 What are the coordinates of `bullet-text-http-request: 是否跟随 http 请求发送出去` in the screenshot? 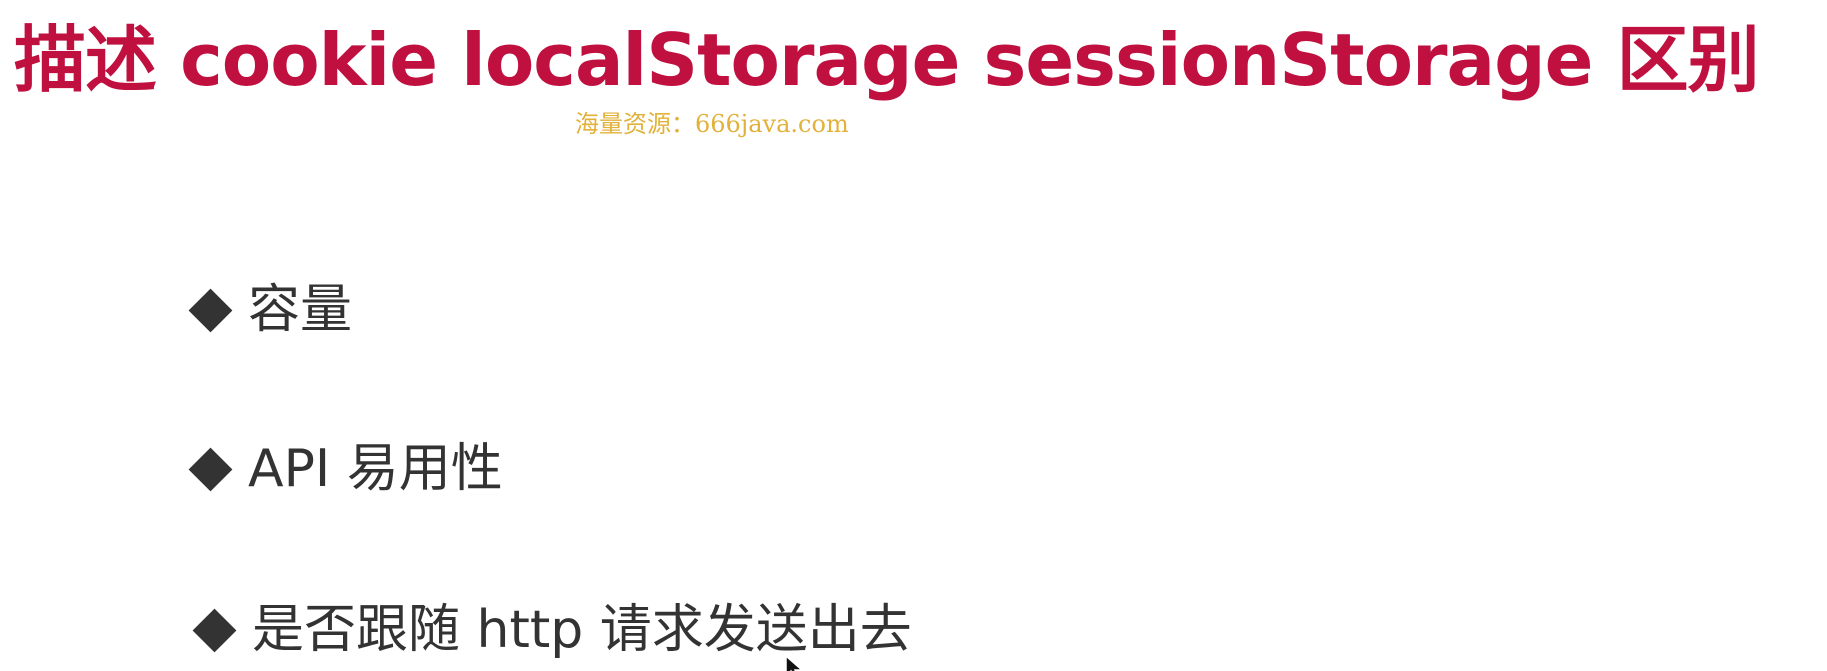 It's located at (582, 630).